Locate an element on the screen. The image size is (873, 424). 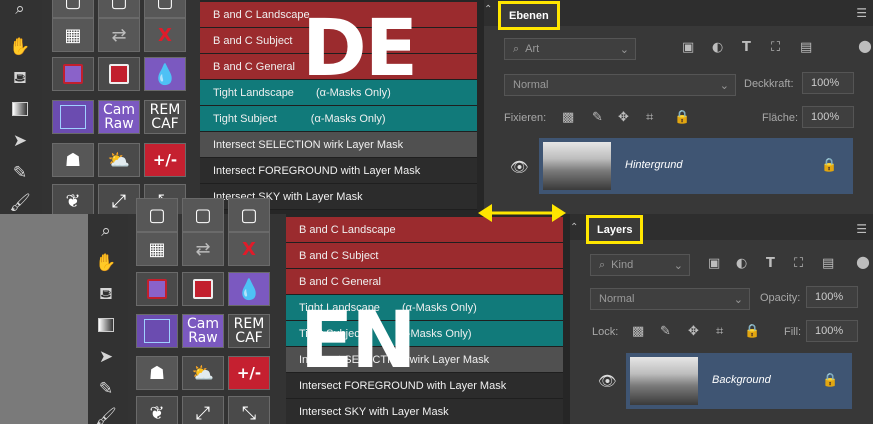
tab-ebenen: Ebenen is located at coordinates (529, 15).